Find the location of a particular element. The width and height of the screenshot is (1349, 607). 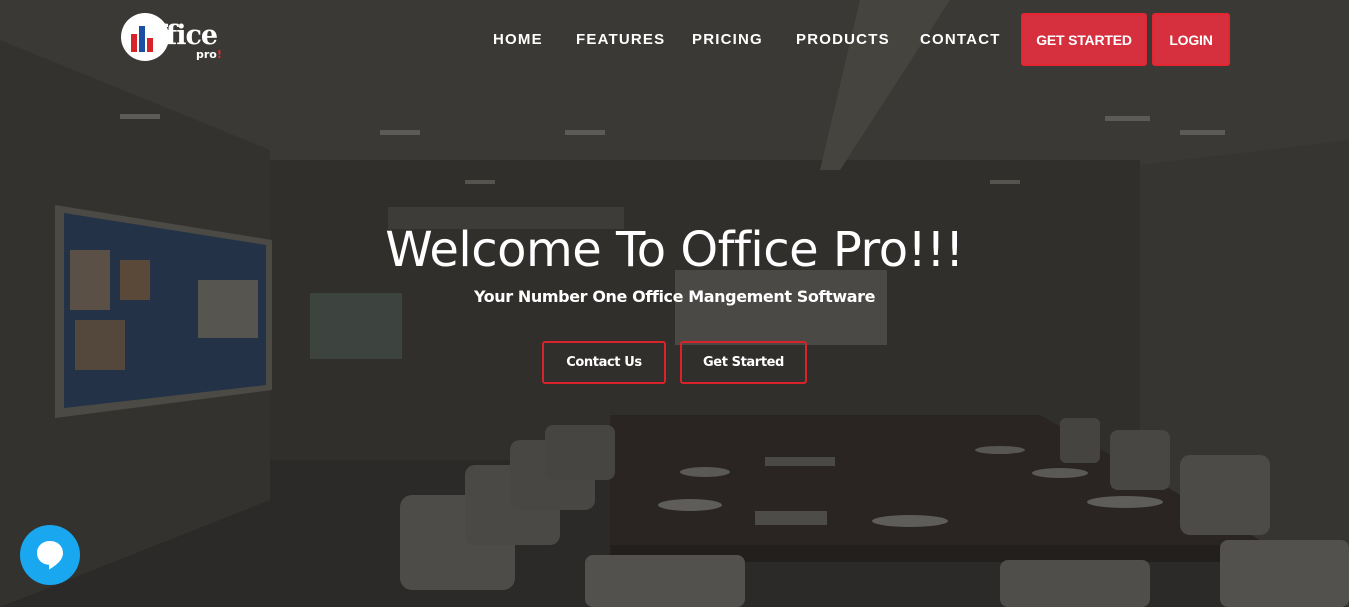

nav-features: FEATURES is located at coordinates (620, 39).